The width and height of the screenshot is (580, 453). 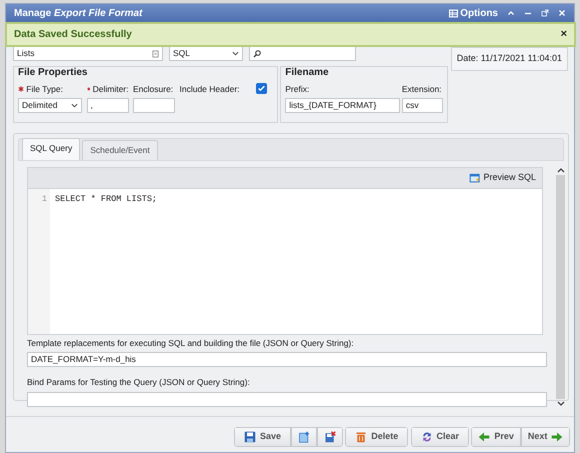 I want to click on section-title: Filename, so click(x=307, y=73).